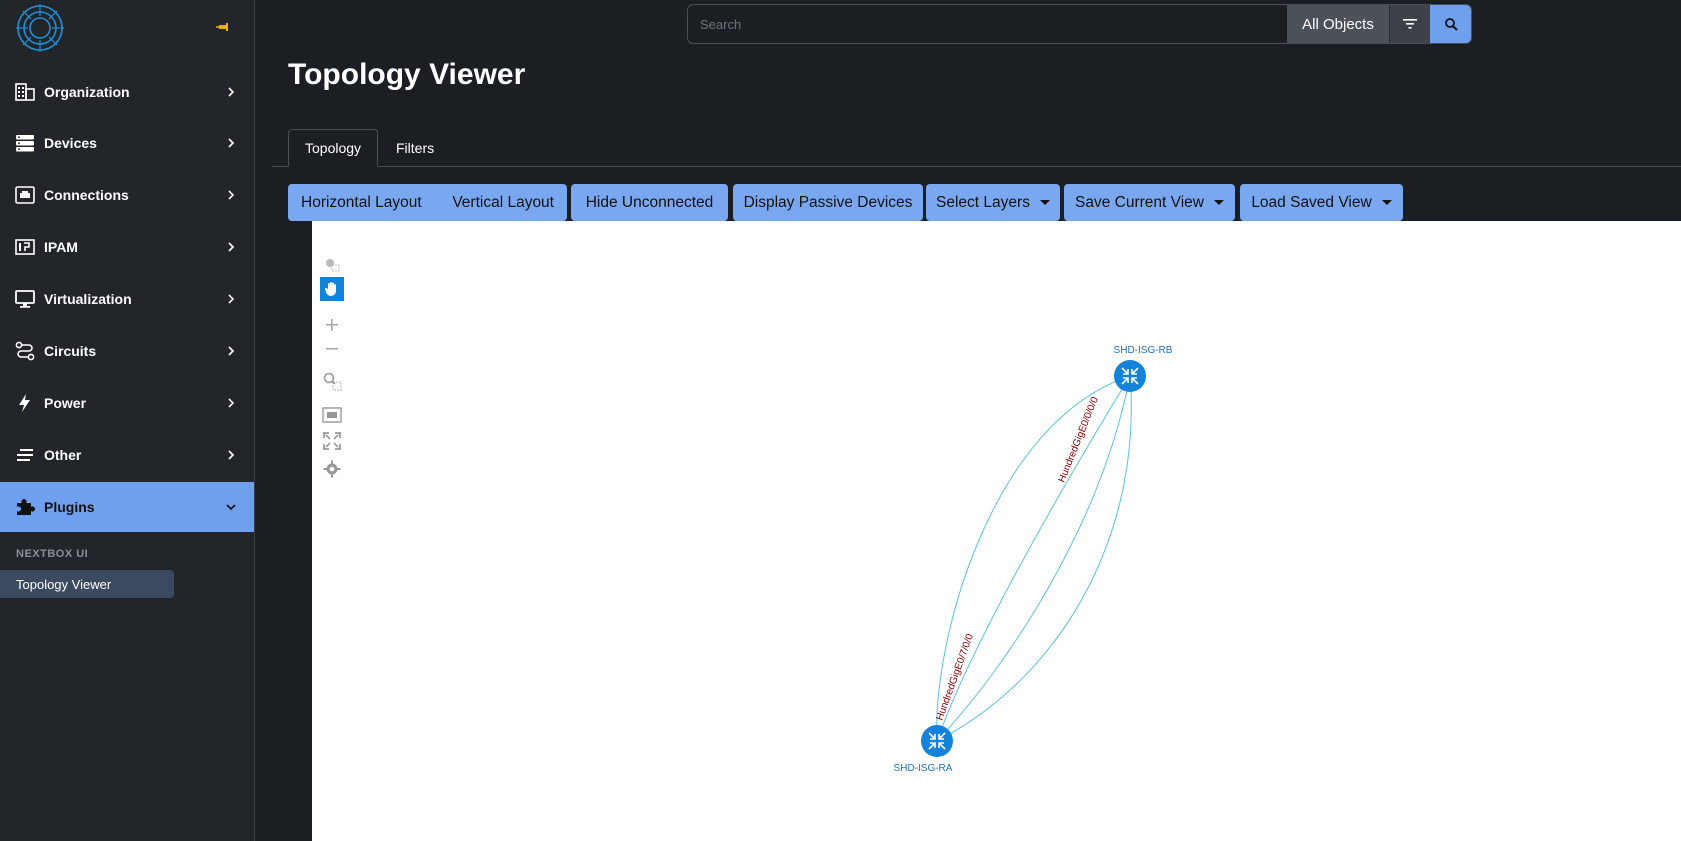 The width and height of the screenshot is (1681, 841). I want to click on topology-links, so click(1034, 558).